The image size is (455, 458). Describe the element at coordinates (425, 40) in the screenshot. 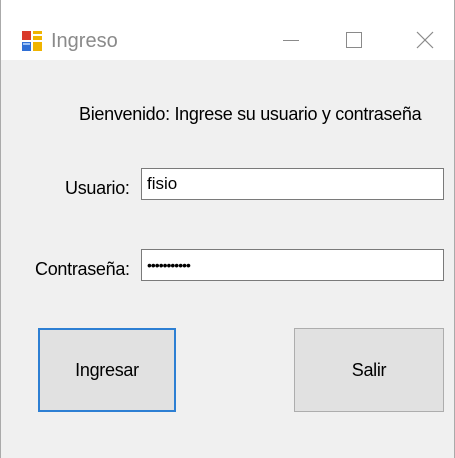

I see `close-button` at that location.